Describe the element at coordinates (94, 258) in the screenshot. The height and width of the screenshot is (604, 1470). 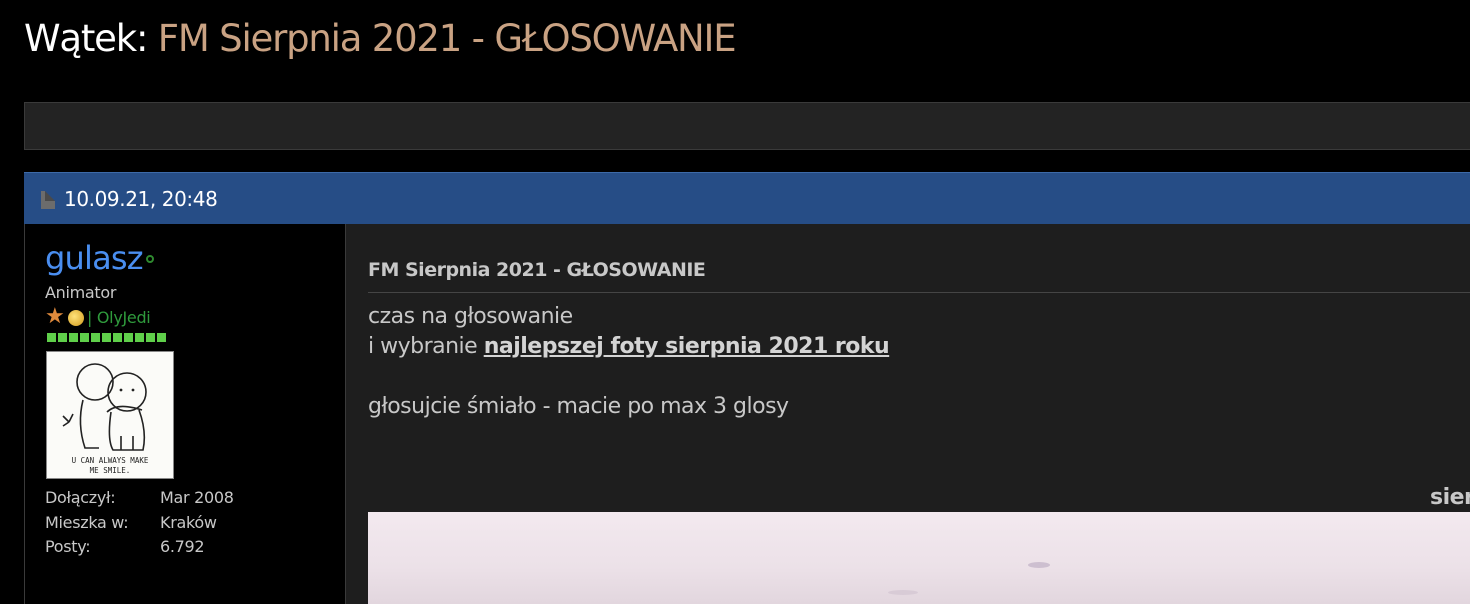
I see `username-link: gulasz` at that location.